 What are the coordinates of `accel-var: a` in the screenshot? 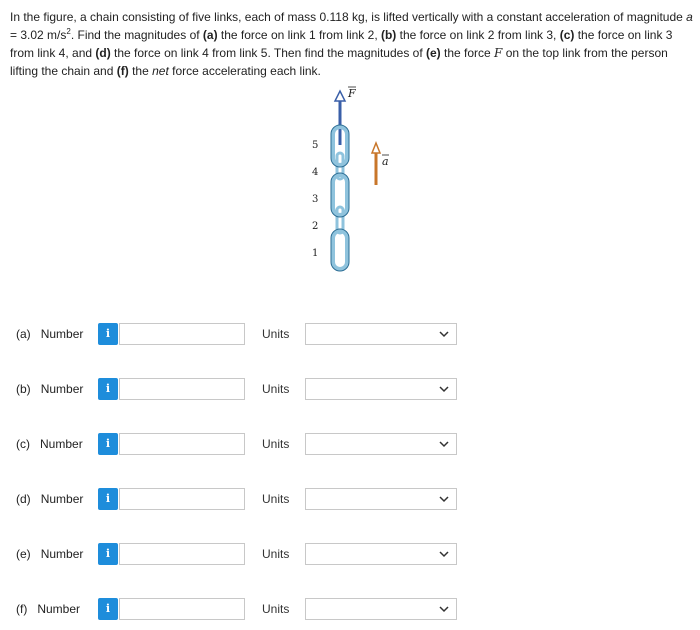 It's located at (689, 17).